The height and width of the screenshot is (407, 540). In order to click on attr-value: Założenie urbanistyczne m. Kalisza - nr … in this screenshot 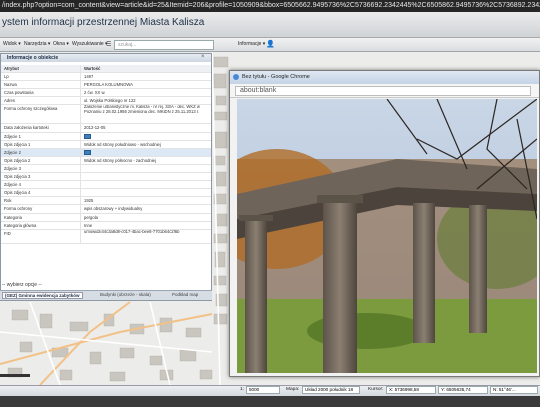, I will do `click(142, 110)`.